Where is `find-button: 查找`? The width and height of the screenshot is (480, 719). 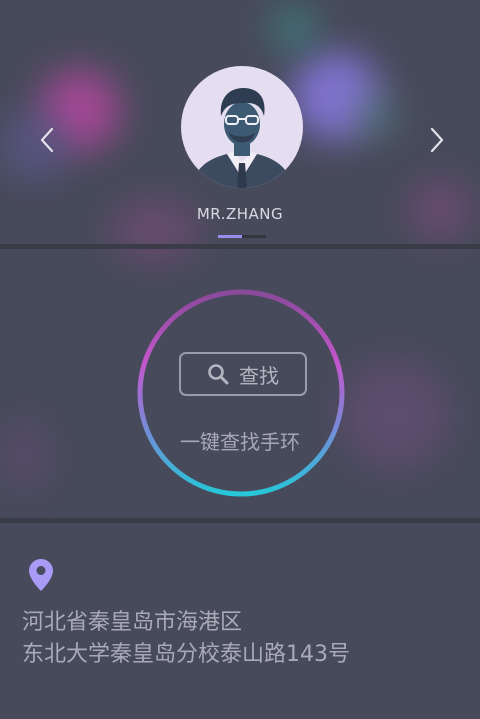
find-button: 查找 is located at coordinates (243, 374).